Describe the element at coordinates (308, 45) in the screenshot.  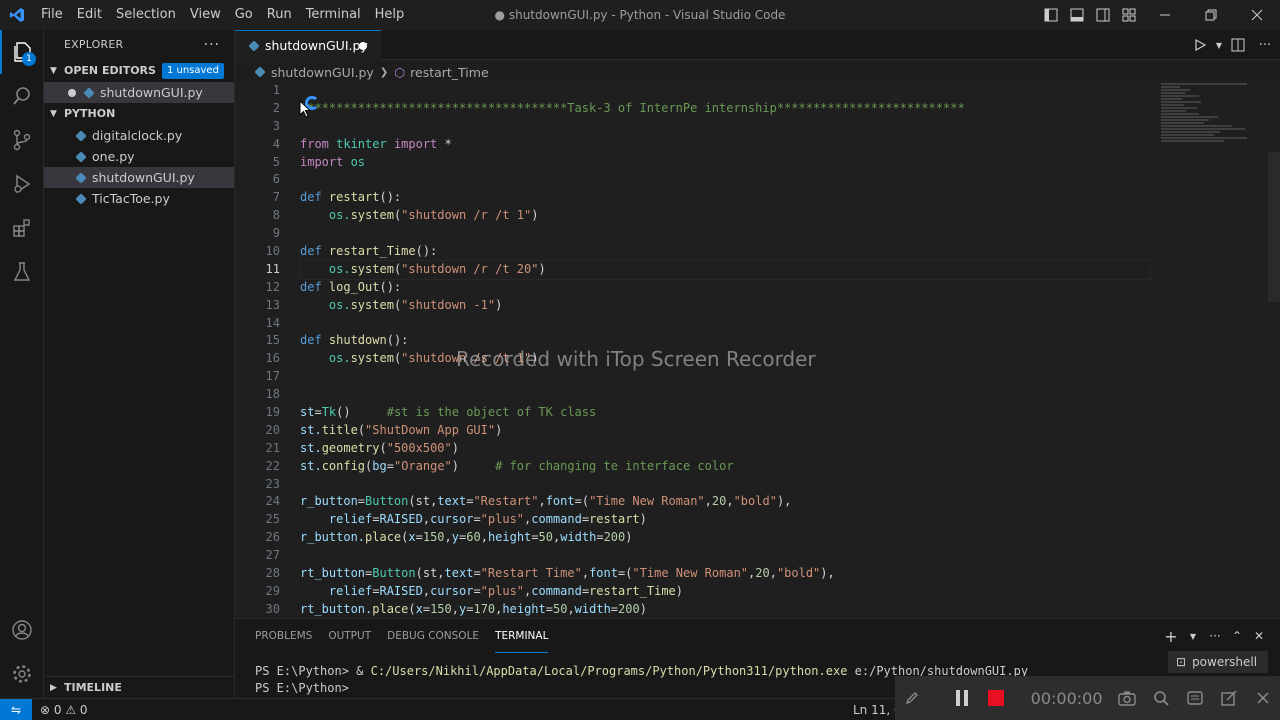
I see `tab-shutdowngui: shutdownGUI.py` at that location.